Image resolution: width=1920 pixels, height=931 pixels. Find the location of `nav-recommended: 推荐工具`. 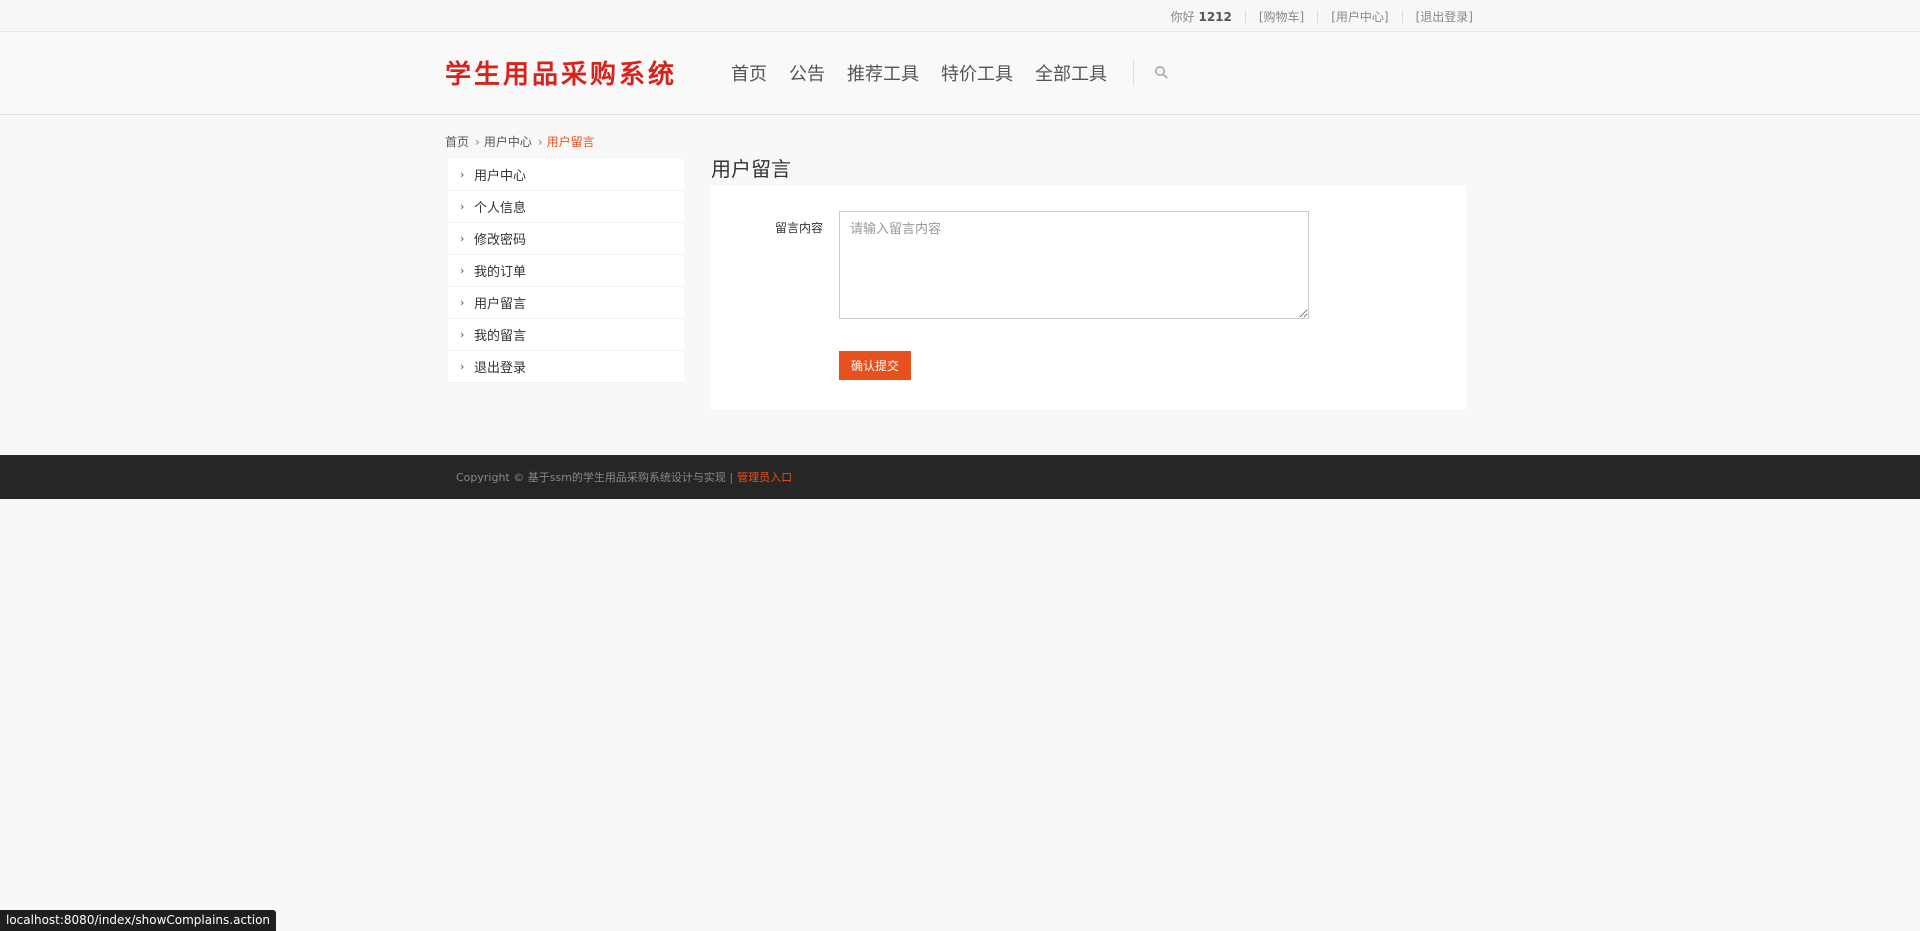

nav-recommended: 推荐工具 is located at coordinates (883, 73).